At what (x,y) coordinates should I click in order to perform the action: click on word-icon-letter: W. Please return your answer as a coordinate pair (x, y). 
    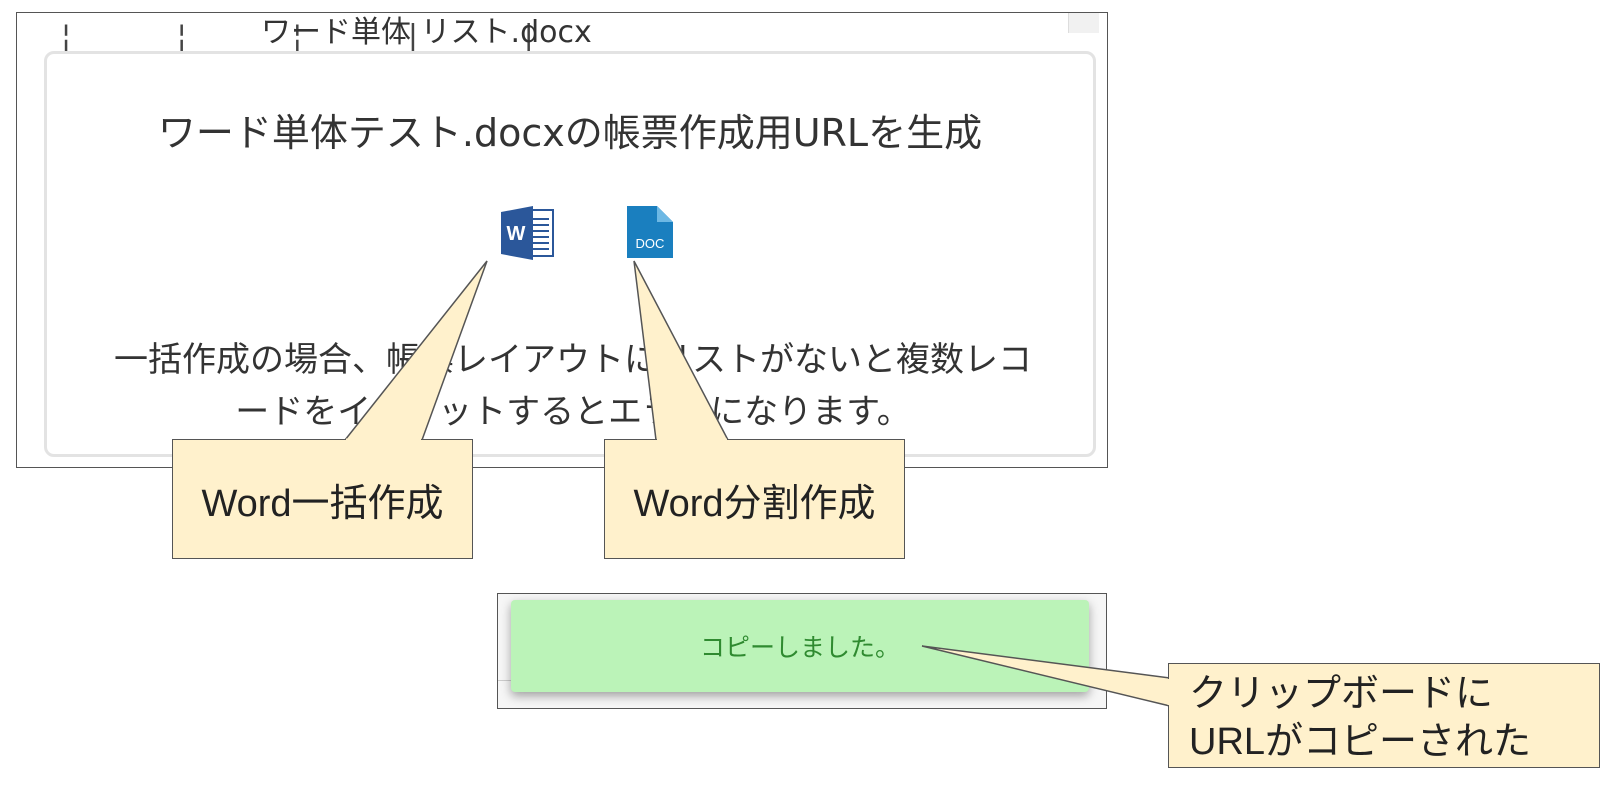
    Looking at the image, I should click on (516, 234).